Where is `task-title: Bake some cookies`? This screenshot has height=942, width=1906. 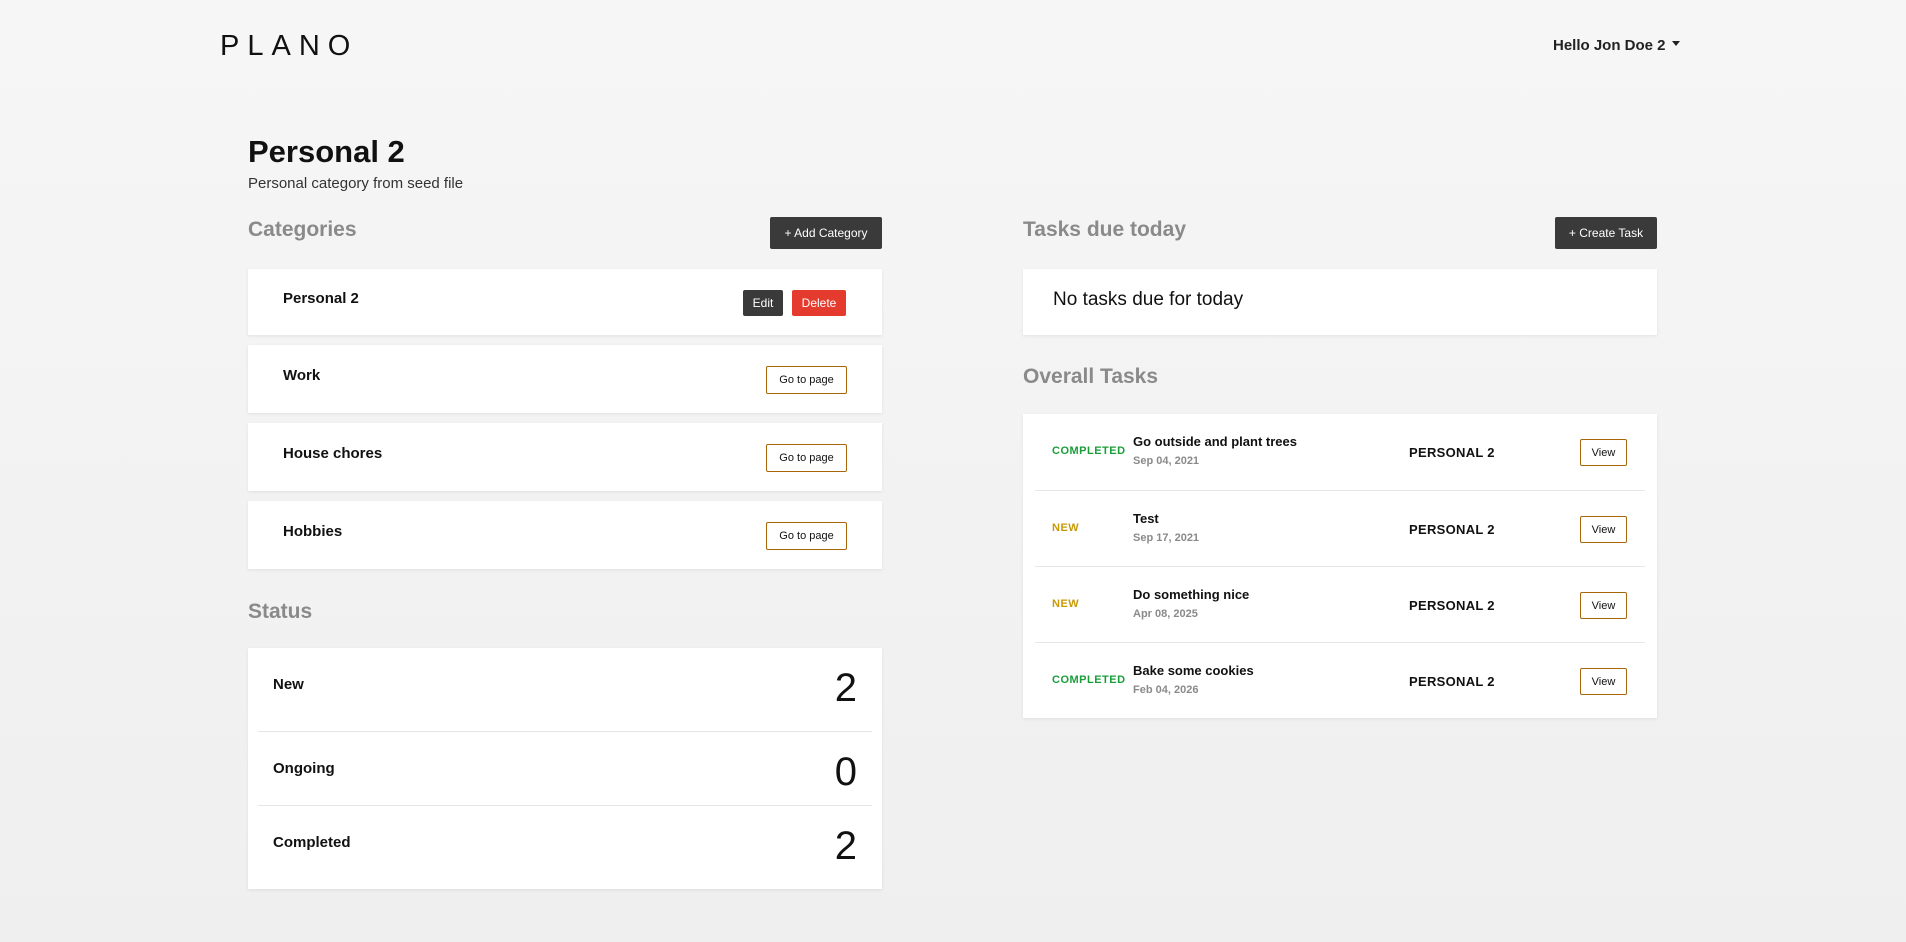
task-title: Bake some cookies is located at coordinates (1193, 670).